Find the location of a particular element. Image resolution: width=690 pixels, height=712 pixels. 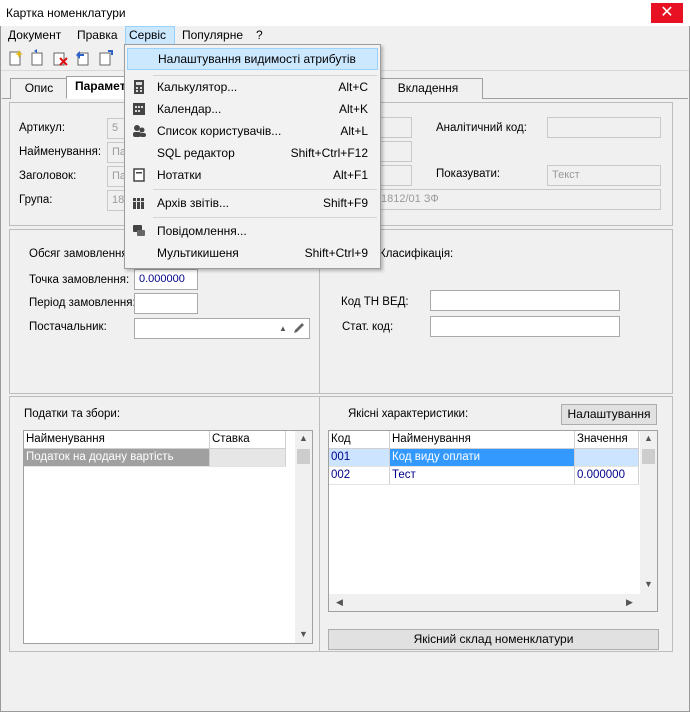

article-extra-field is located at coordinates (396, 127).